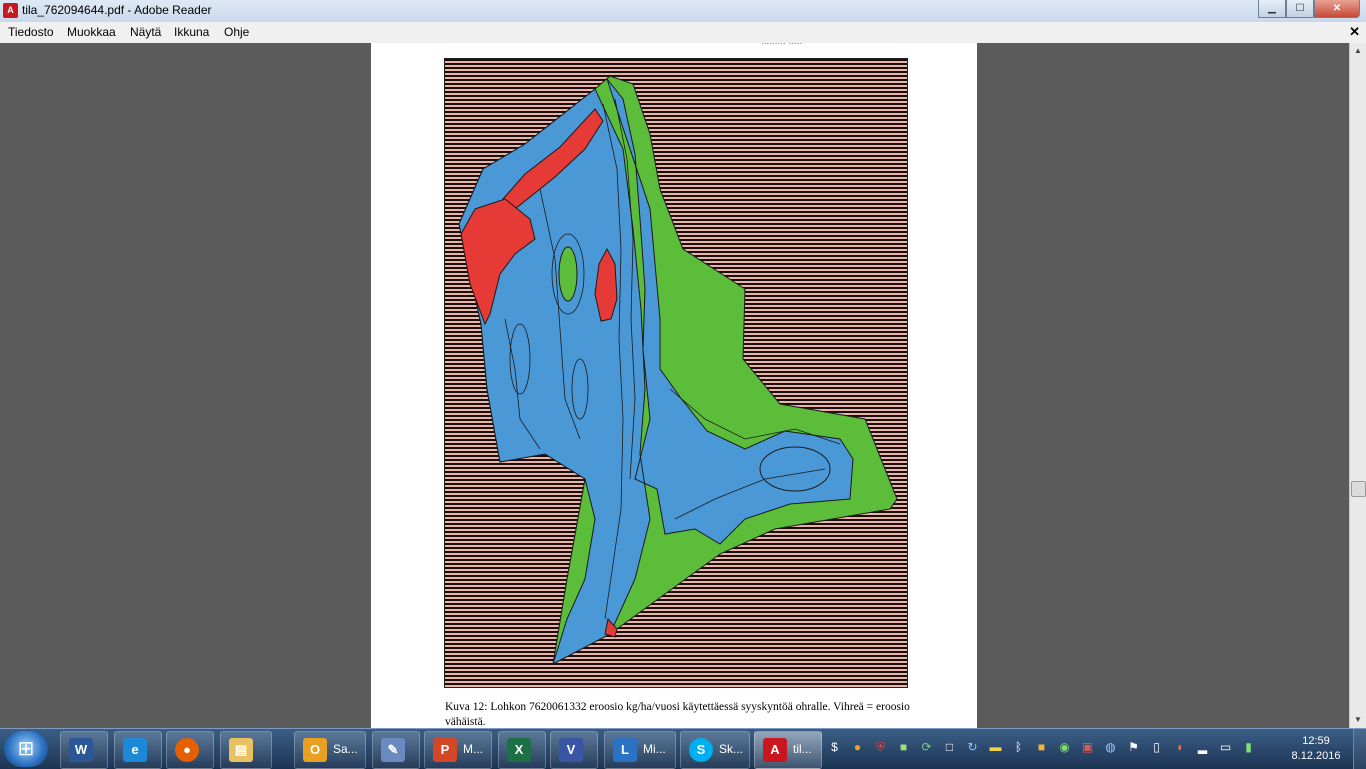 This screenshot has width=1366, height=769. Describe the element at coordinates (1064, 747) in the screenshot. I see `globe-icon: ◉` at that location.